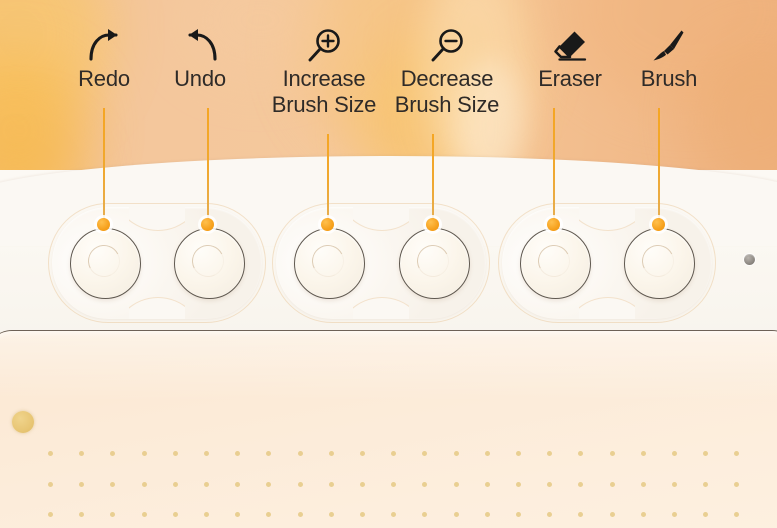 This screenshot has height=528, width=777. Describe the element at coordinates (570, 78) in the screenshot. I see `callout-label-eraser: Eraser` at that location.